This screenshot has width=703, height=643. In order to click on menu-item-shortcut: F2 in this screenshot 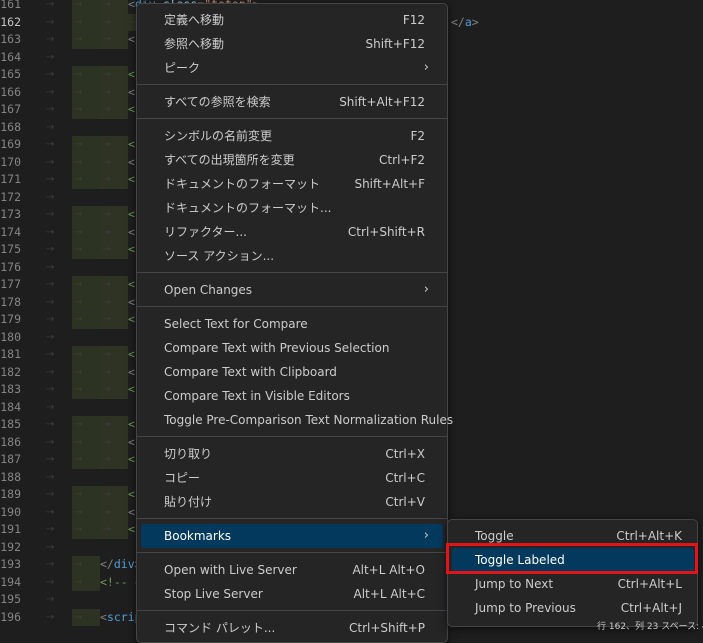, I will do `click(417, 136)`.